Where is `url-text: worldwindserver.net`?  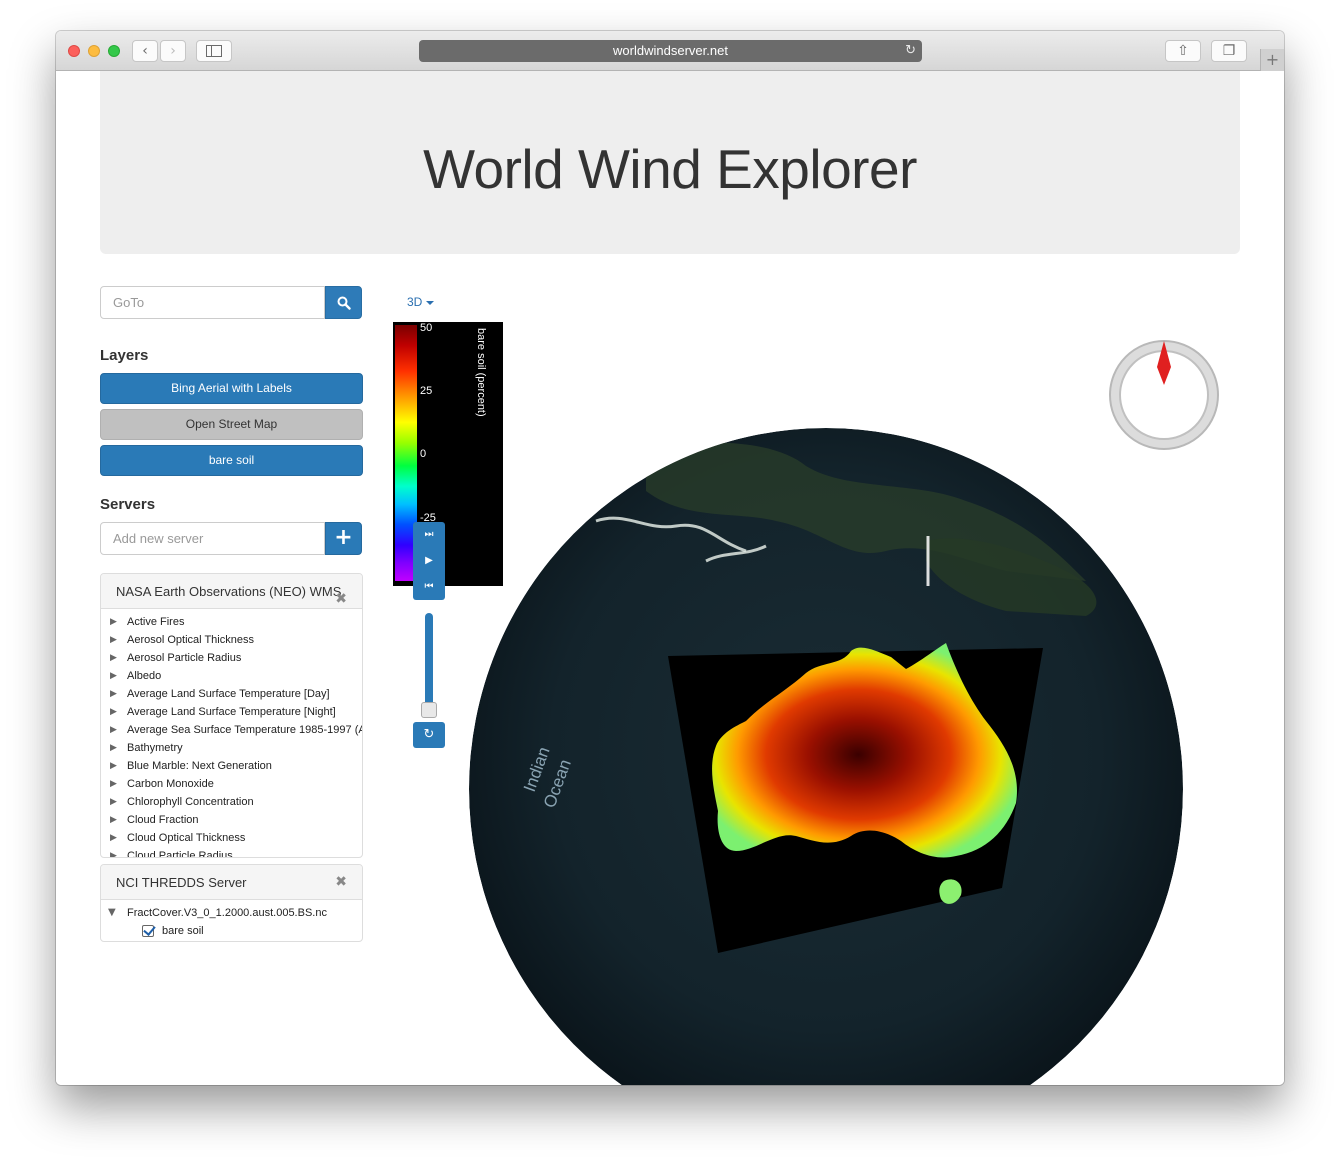 url-text: worldwindserver.net is located at coordinates (670, 50).